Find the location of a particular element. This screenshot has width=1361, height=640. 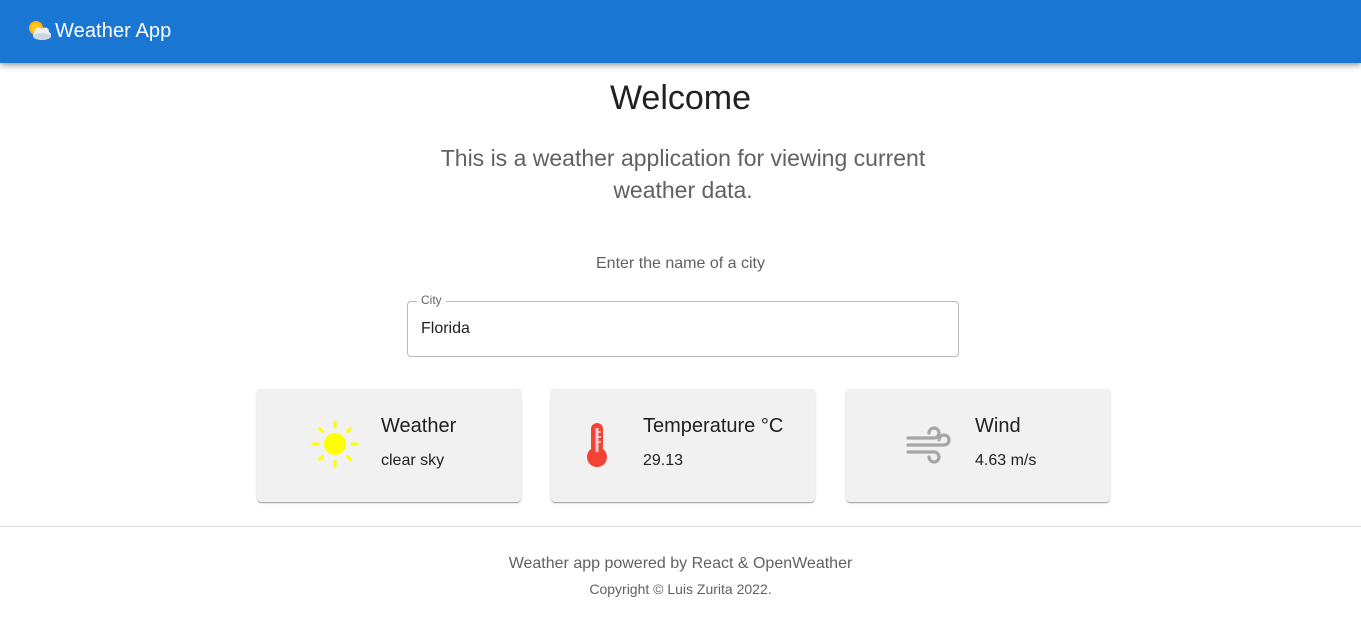

wind-card: Wind 4.63 m/s is located at coordinates (978, 445).